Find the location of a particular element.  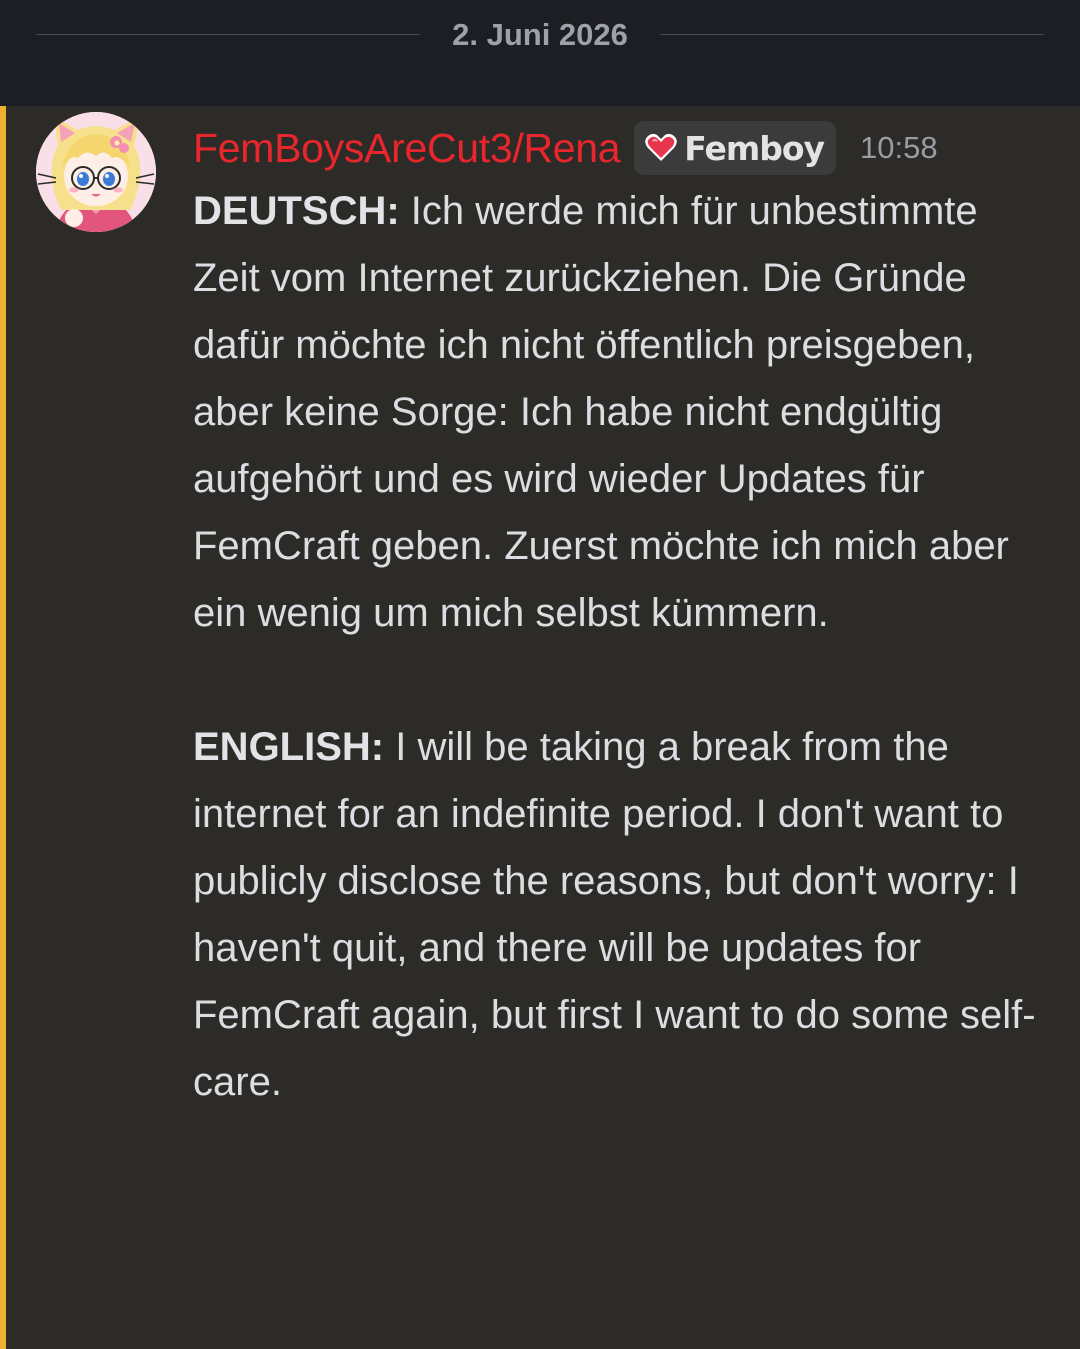

german-prefix: DEUTSCH: is located at coordinates (296, 211).